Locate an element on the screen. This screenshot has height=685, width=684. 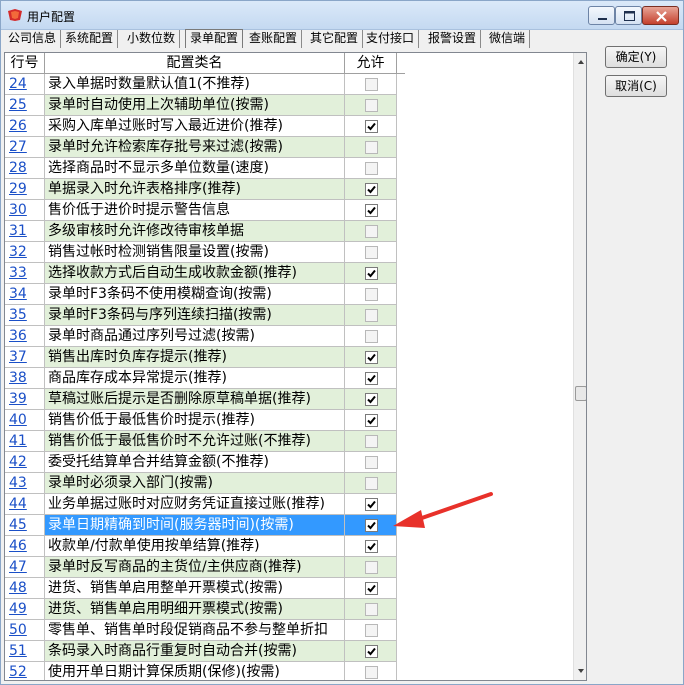
config-name: 录单时F3条码与序列连续扫描(按需) is located at coordinates (195, 315).